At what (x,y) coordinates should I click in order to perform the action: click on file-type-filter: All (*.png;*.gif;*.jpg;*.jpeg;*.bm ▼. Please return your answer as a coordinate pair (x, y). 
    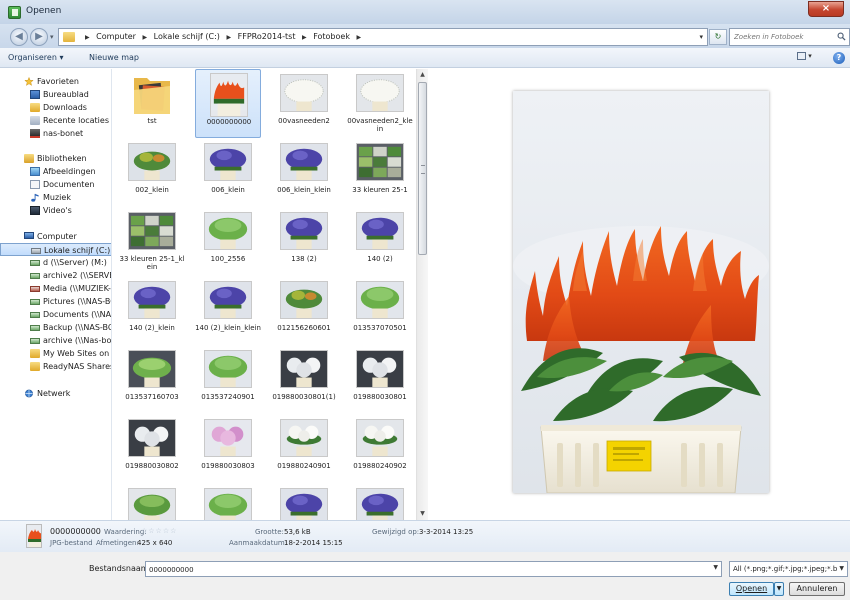
    Looking at the image, I should click on (788, 569).